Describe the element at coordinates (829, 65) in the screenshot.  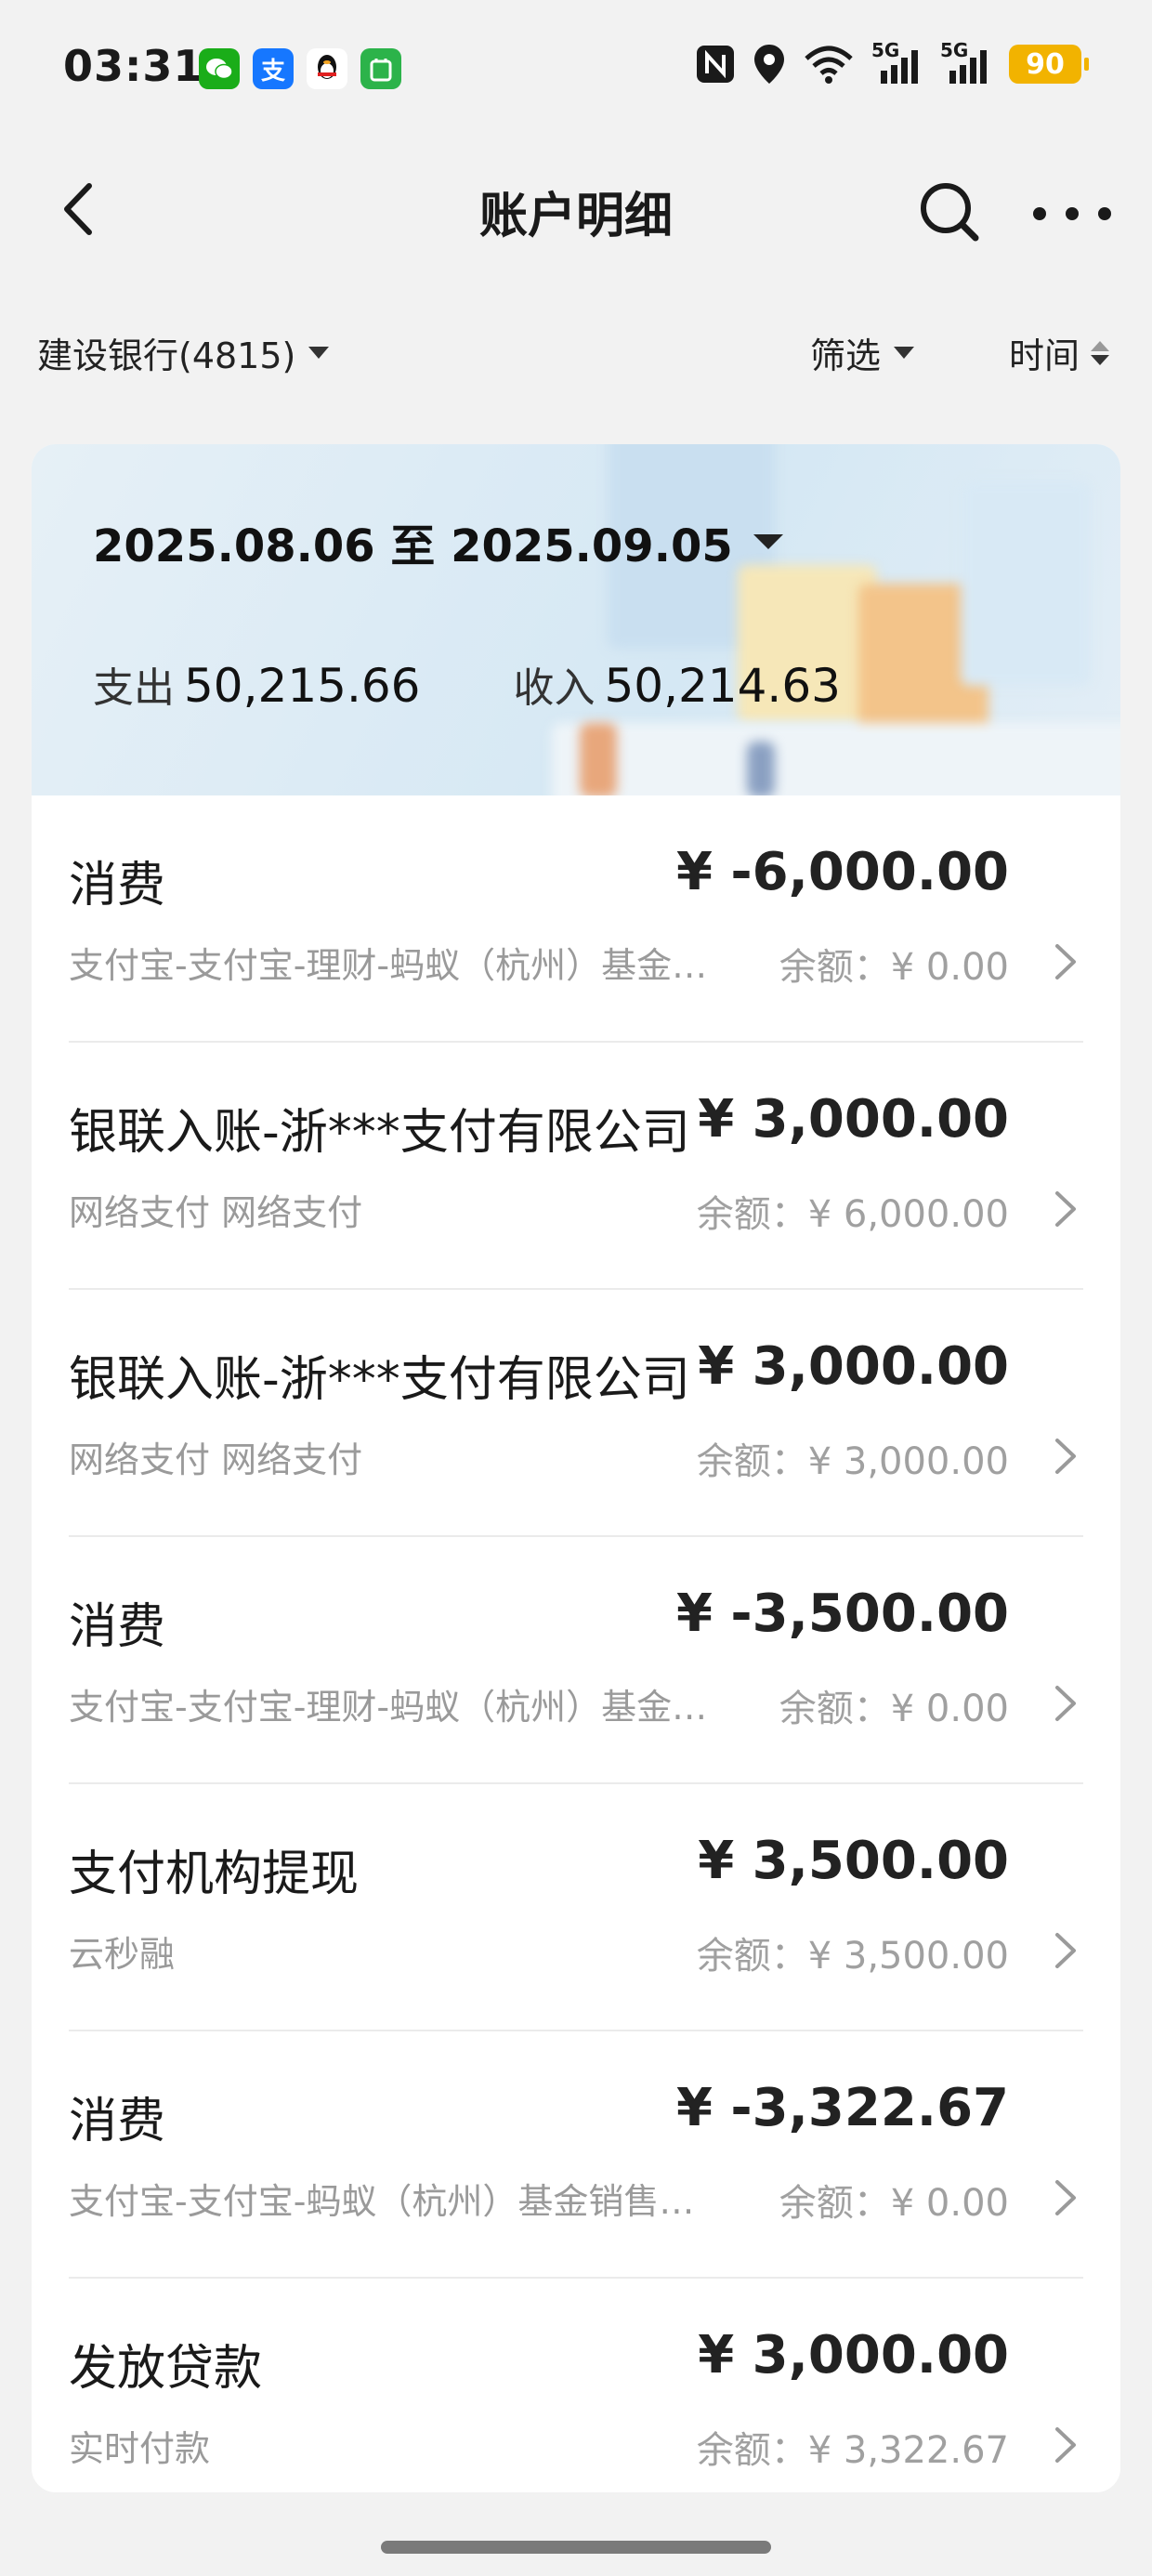
I see `wifi-icon` at that location.